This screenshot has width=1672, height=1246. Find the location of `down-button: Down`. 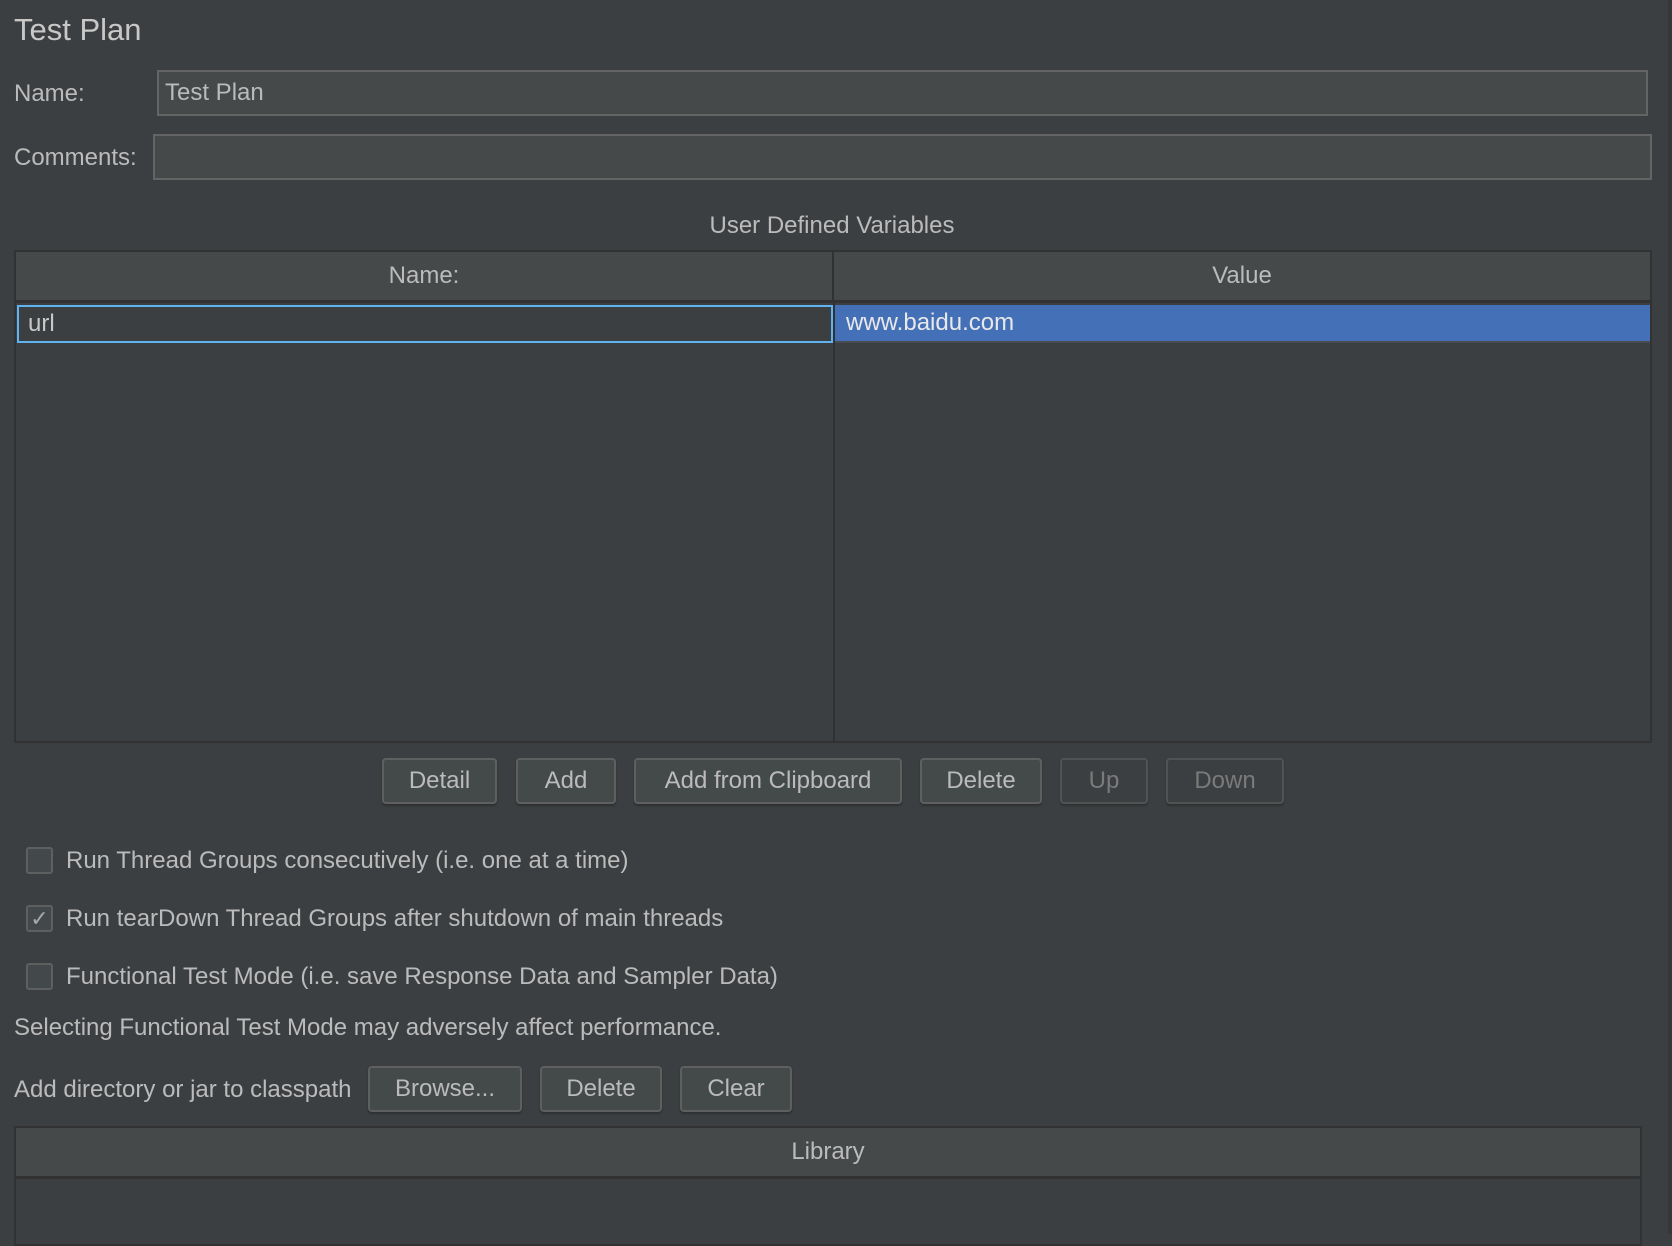

down-button: Down is located at coordinates (1225, 781).